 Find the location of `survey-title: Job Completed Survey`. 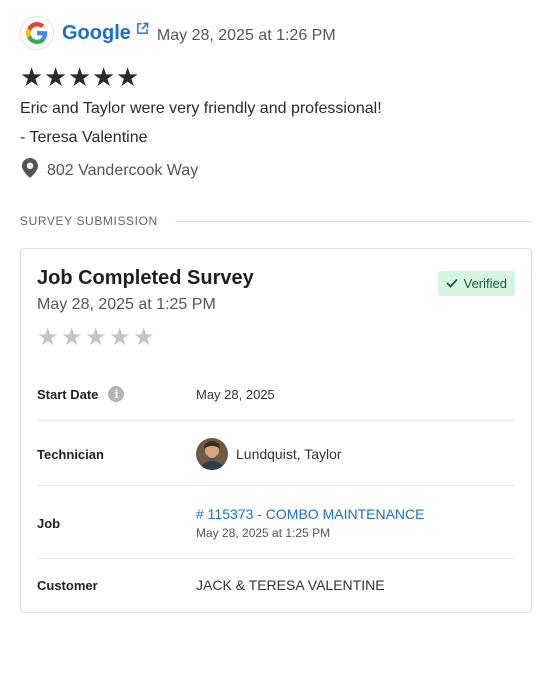

survey-title: Job Completed Survey is located at coordinates (145, 278).